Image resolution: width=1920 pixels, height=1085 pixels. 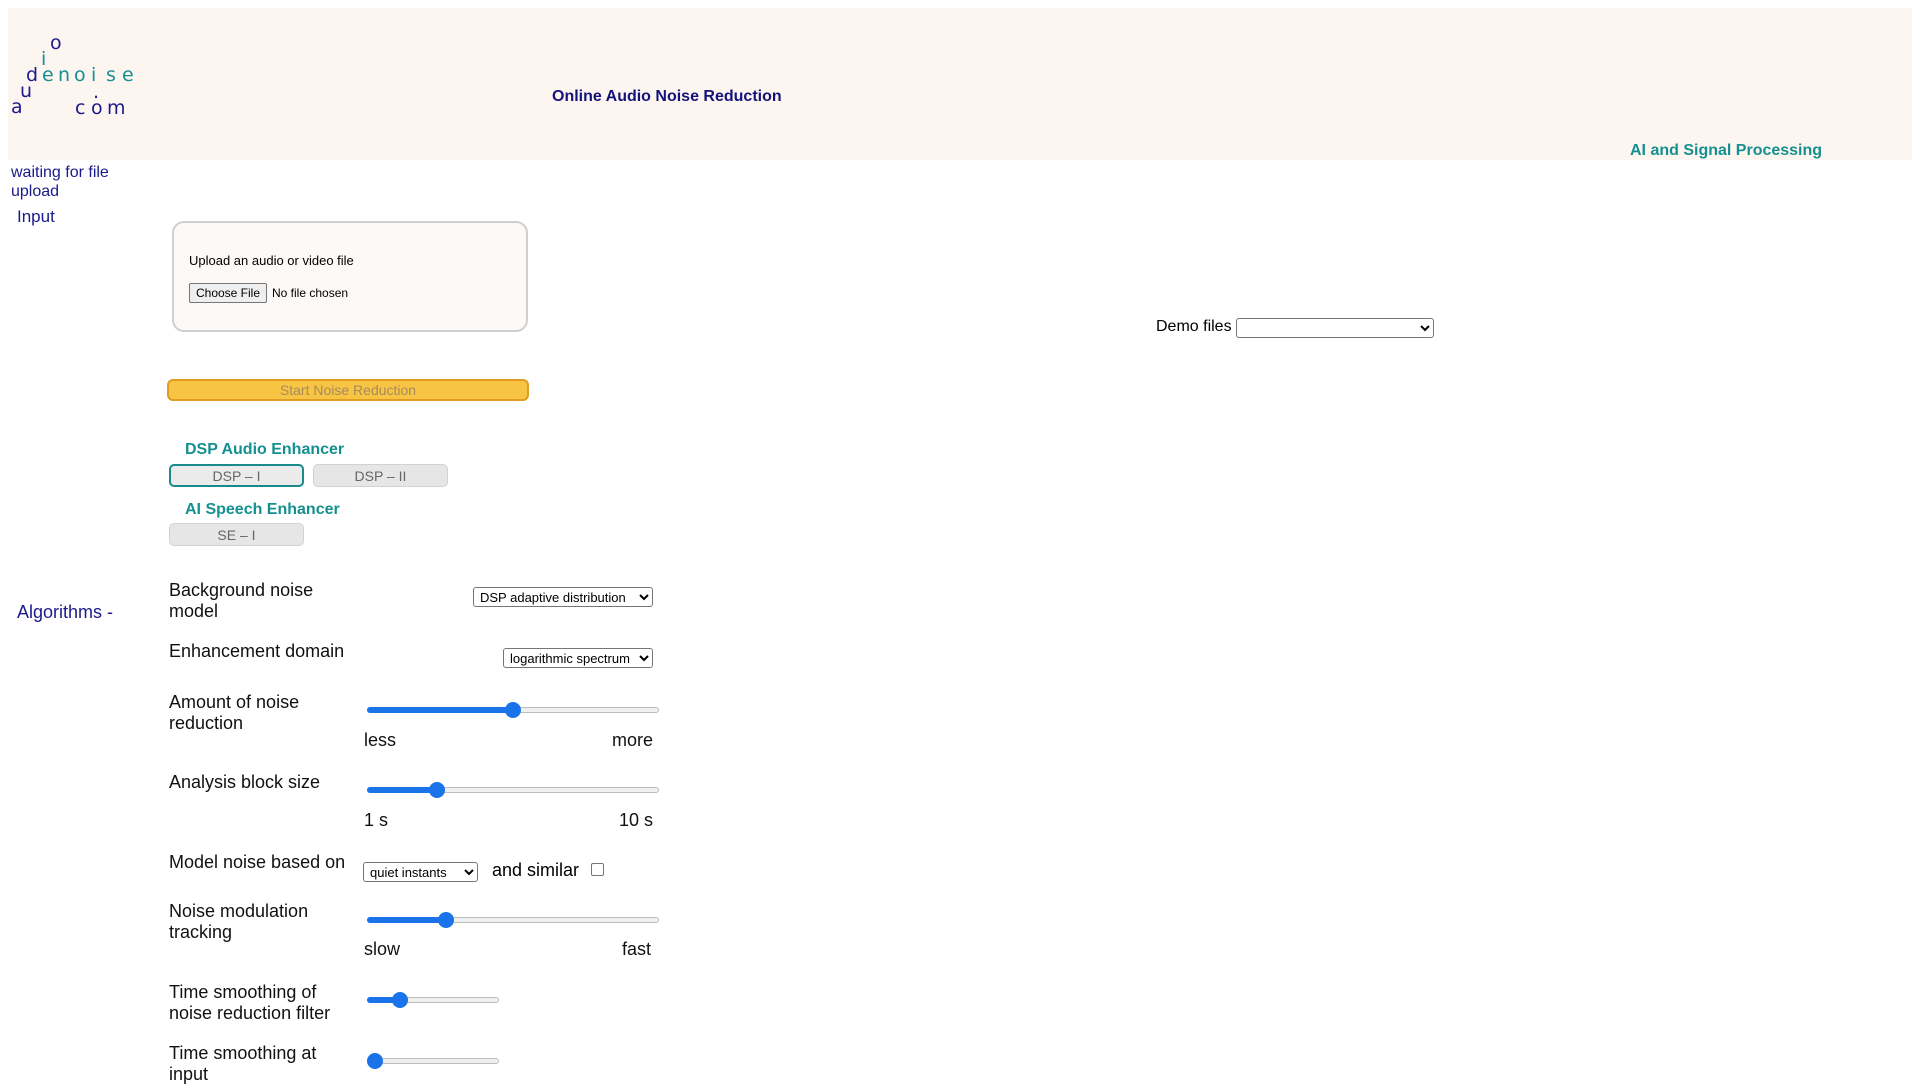 I want to click on site-logo: a u d i o d e n o i s e . c o m, so click(x=70, y=62).